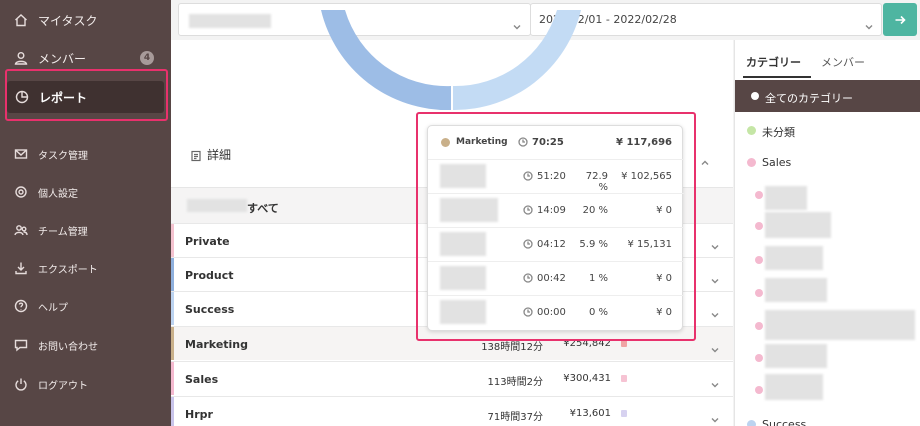  I want to click on chevron-up-icon, so click(705, 158).